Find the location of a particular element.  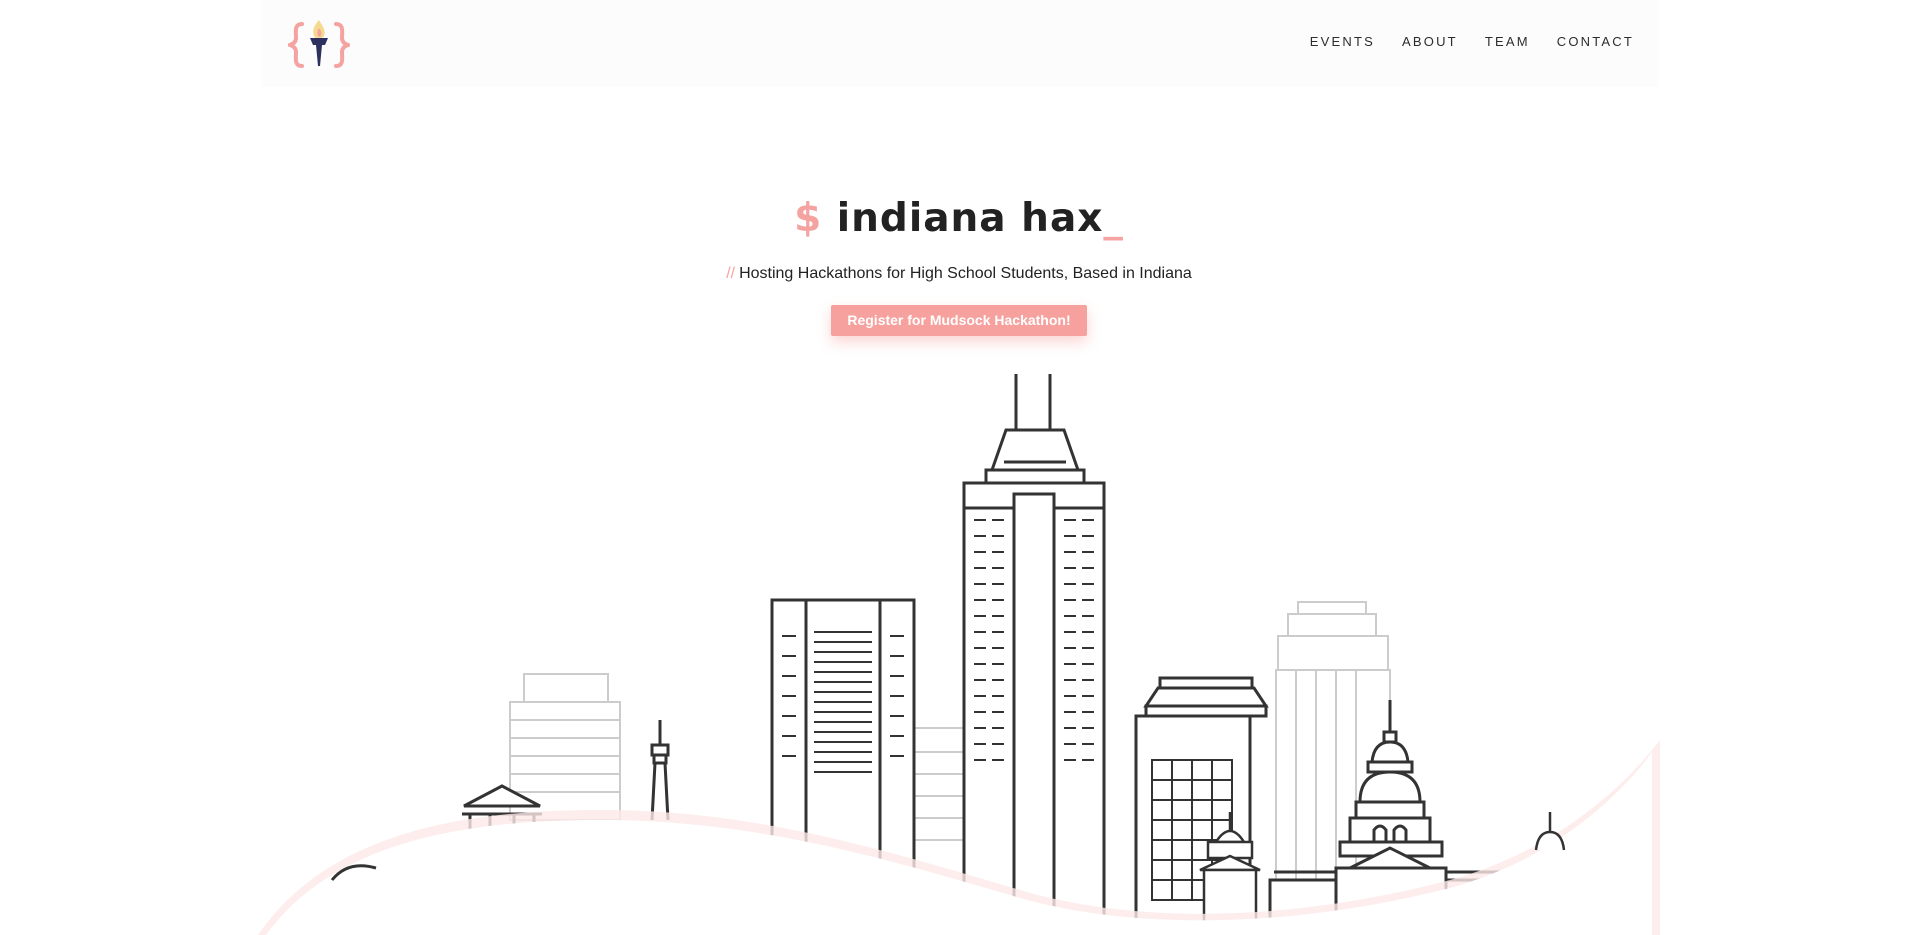

cta-container: Register for Mudsock Hackathon! is located at coordinates (959, 320).